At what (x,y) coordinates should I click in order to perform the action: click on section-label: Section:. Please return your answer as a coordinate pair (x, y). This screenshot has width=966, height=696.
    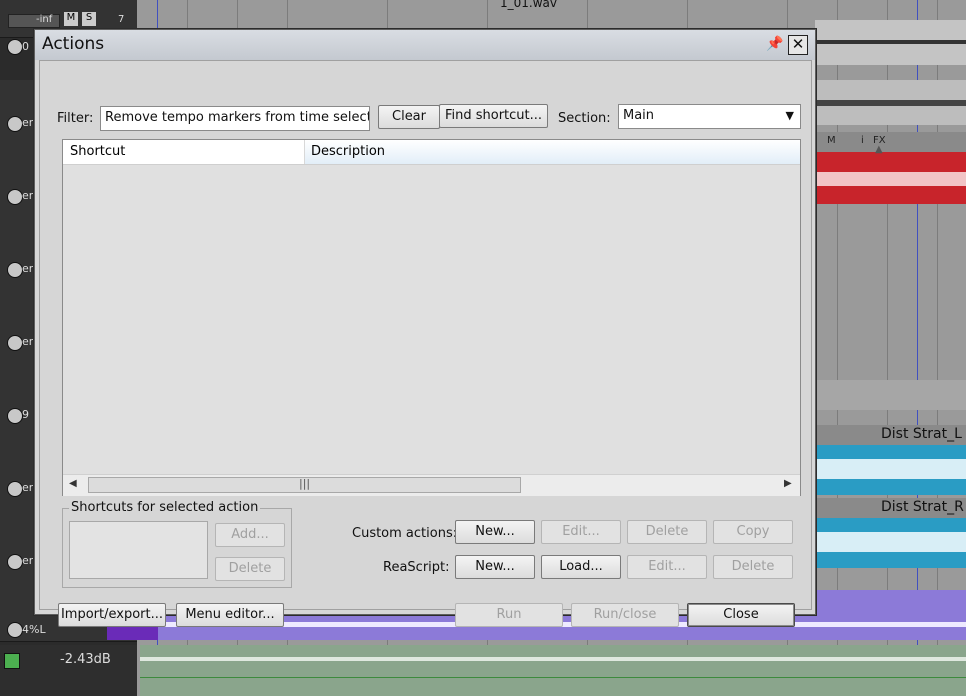
    Looking at the image, I should click on (584, 118).